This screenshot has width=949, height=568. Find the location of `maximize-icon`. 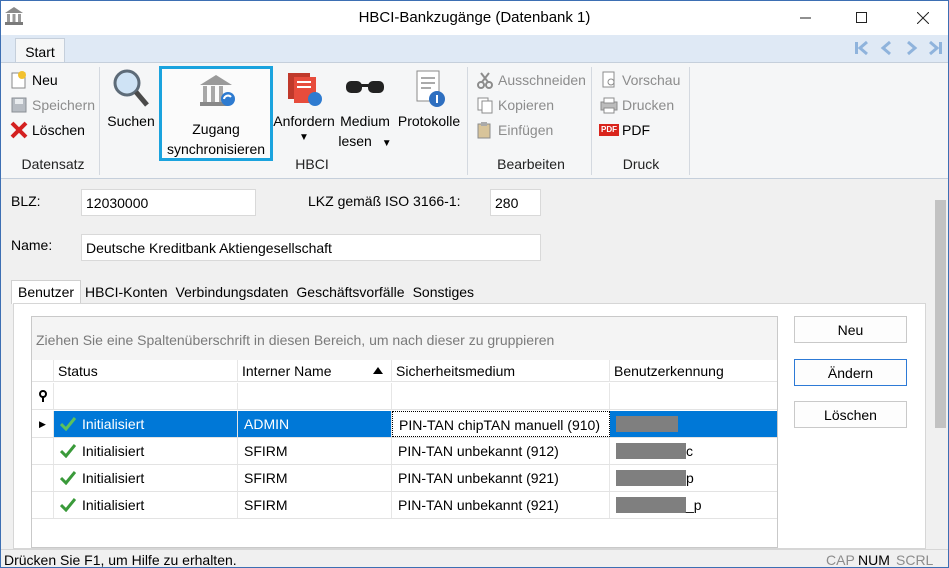

maximize-icon is located at coordinates (861, 17).